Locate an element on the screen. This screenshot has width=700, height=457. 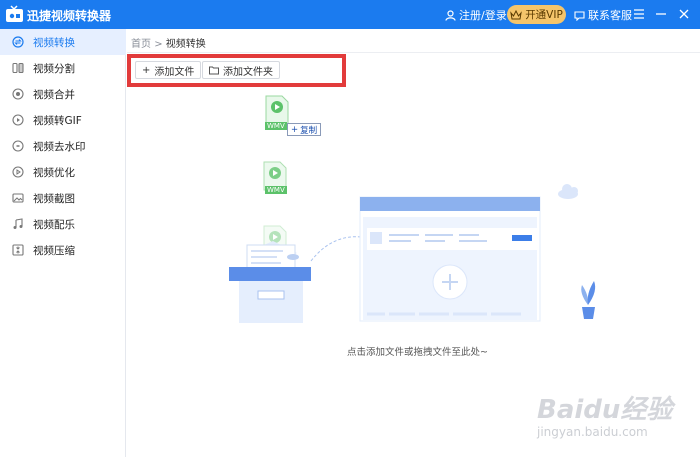
empty-state-hint: 点击添加文件或拖拽文件至此处~ is located at coordinates (417, 352).